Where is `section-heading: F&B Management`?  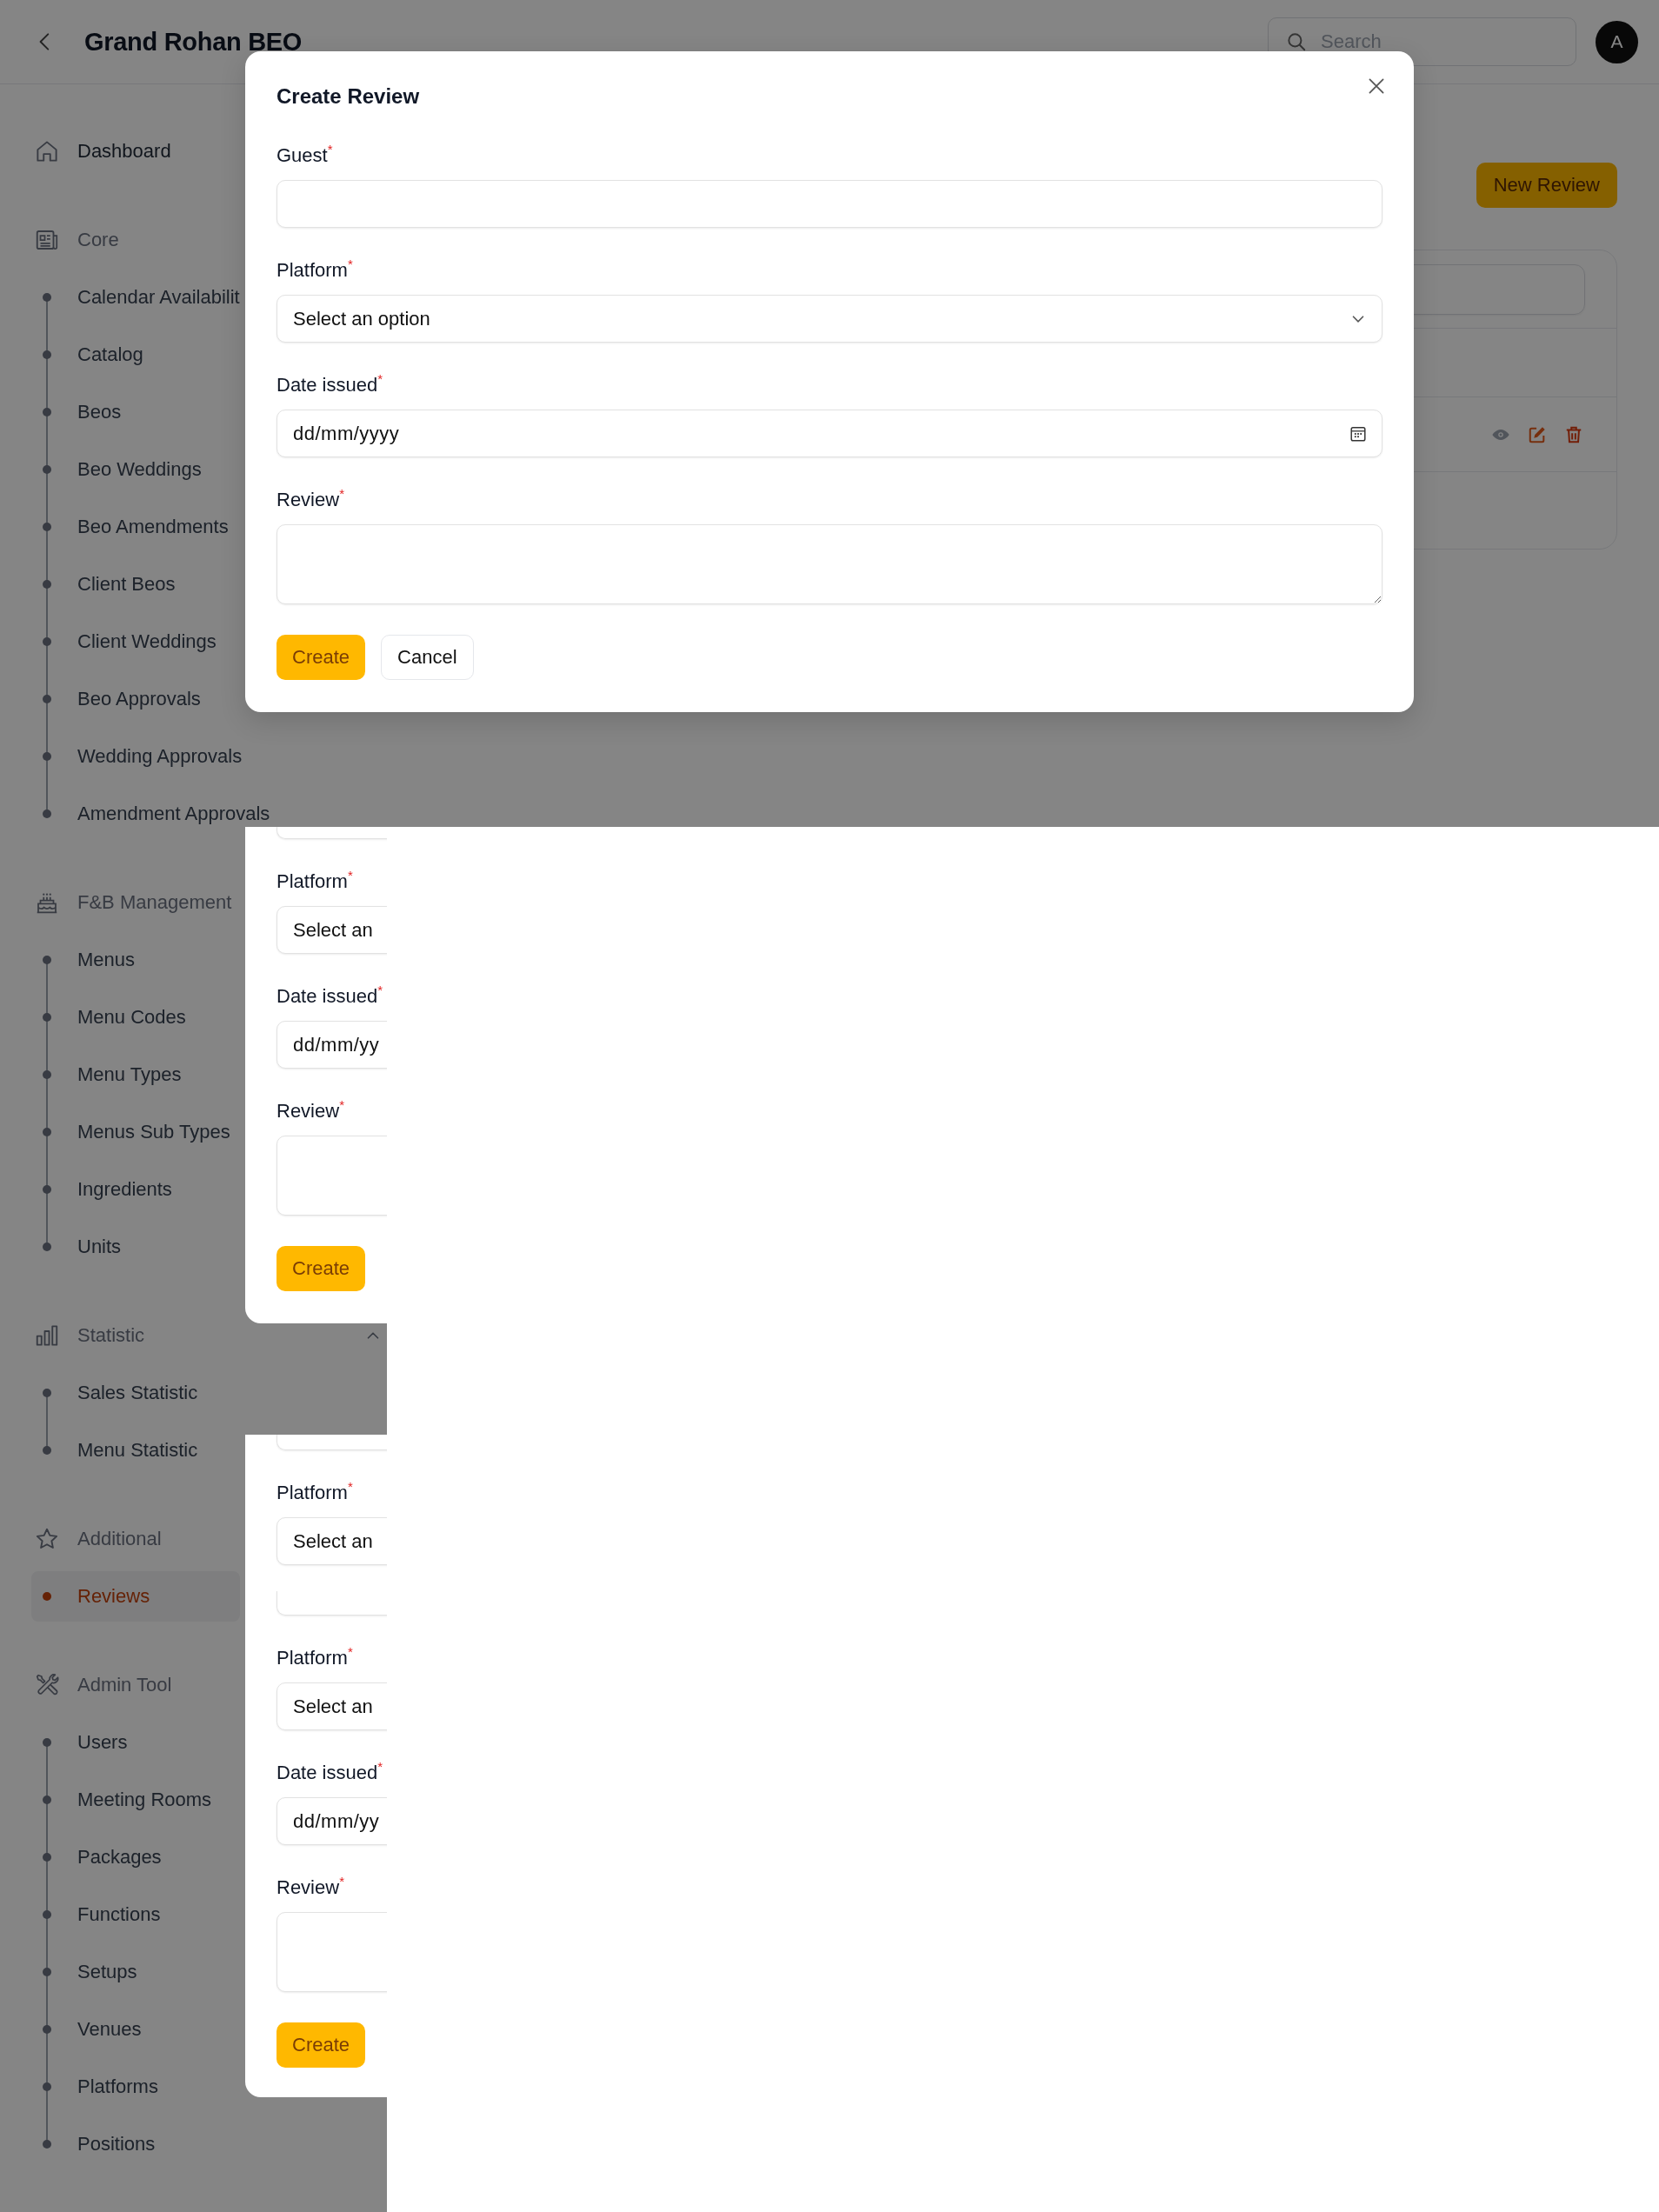
section-heading: F&B Management is located at coordinates (155, 902).